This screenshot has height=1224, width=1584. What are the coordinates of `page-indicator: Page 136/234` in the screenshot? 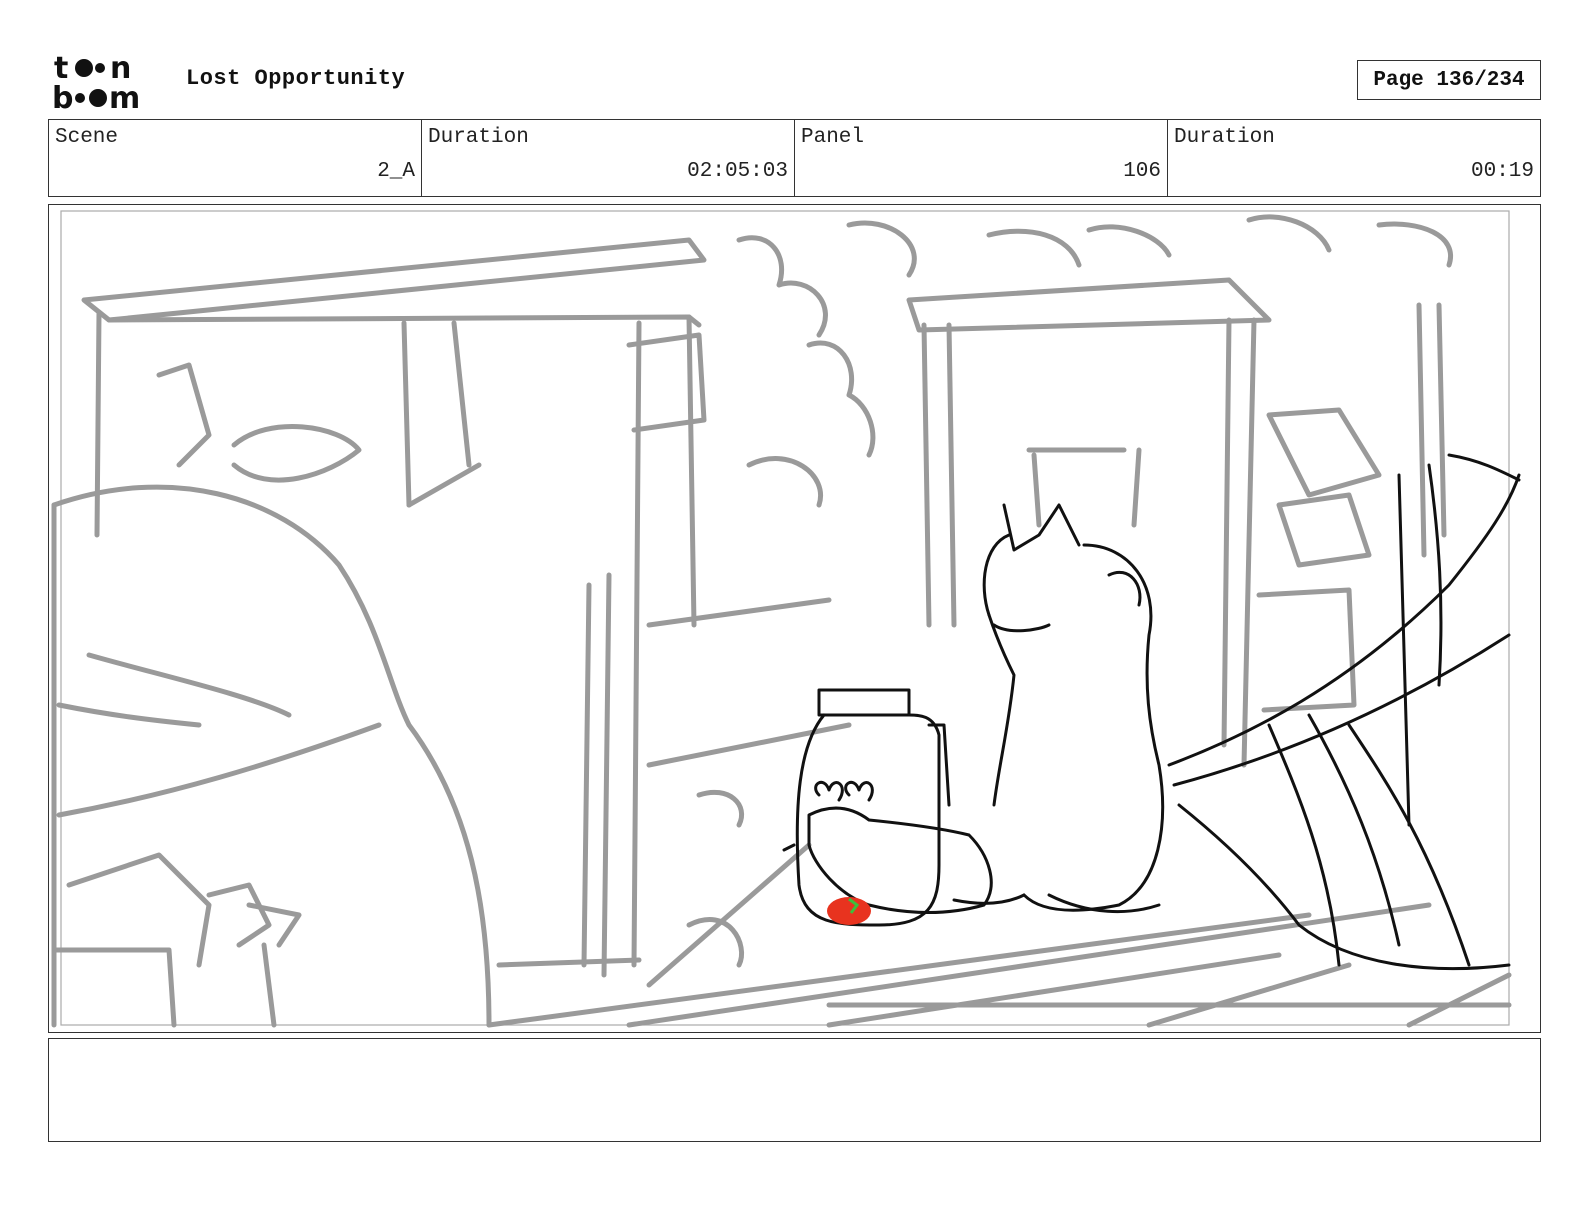 It's located at (1449, 80).